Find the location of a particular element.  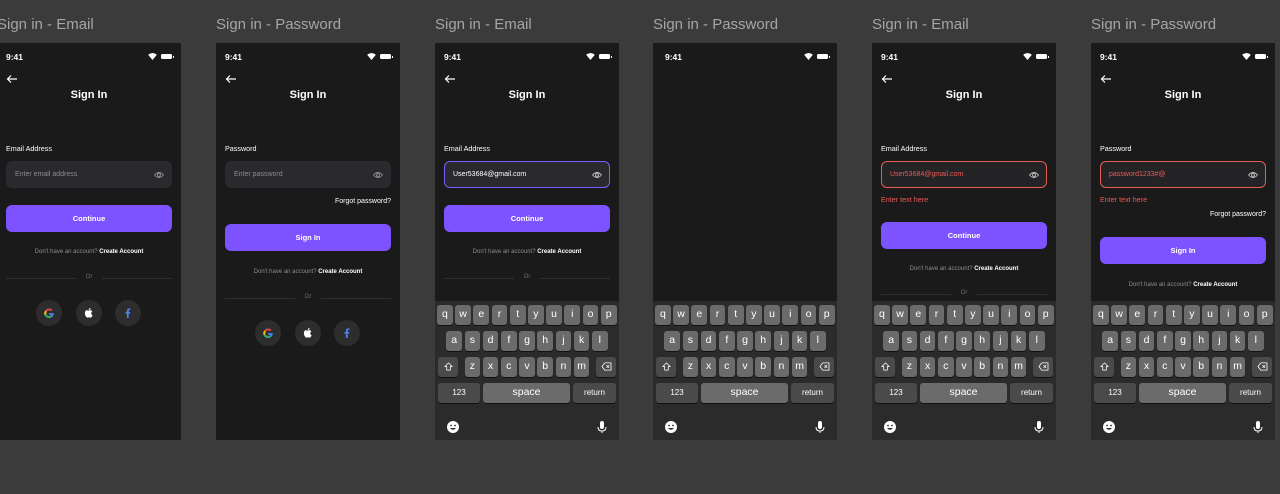

apple-button is located at coordinates (308, 333).